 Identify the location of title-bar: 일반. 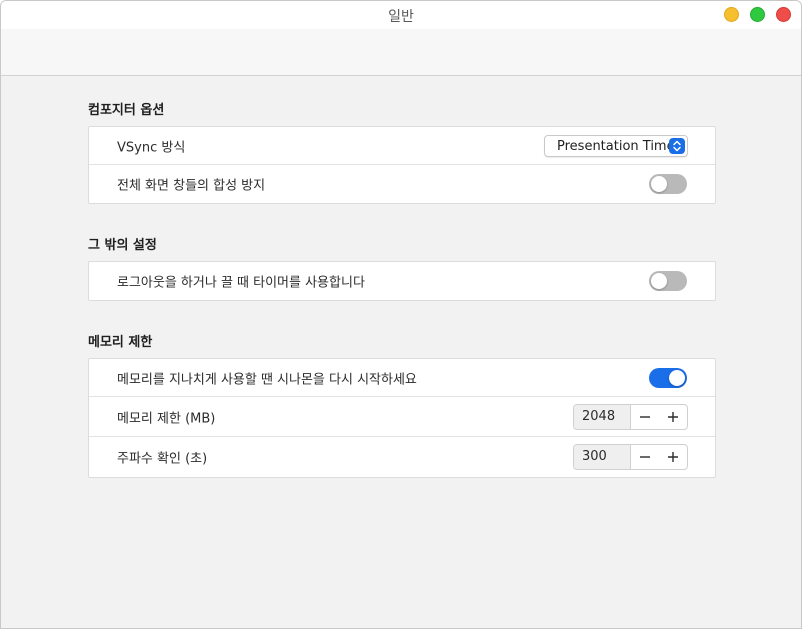
(401, 15).